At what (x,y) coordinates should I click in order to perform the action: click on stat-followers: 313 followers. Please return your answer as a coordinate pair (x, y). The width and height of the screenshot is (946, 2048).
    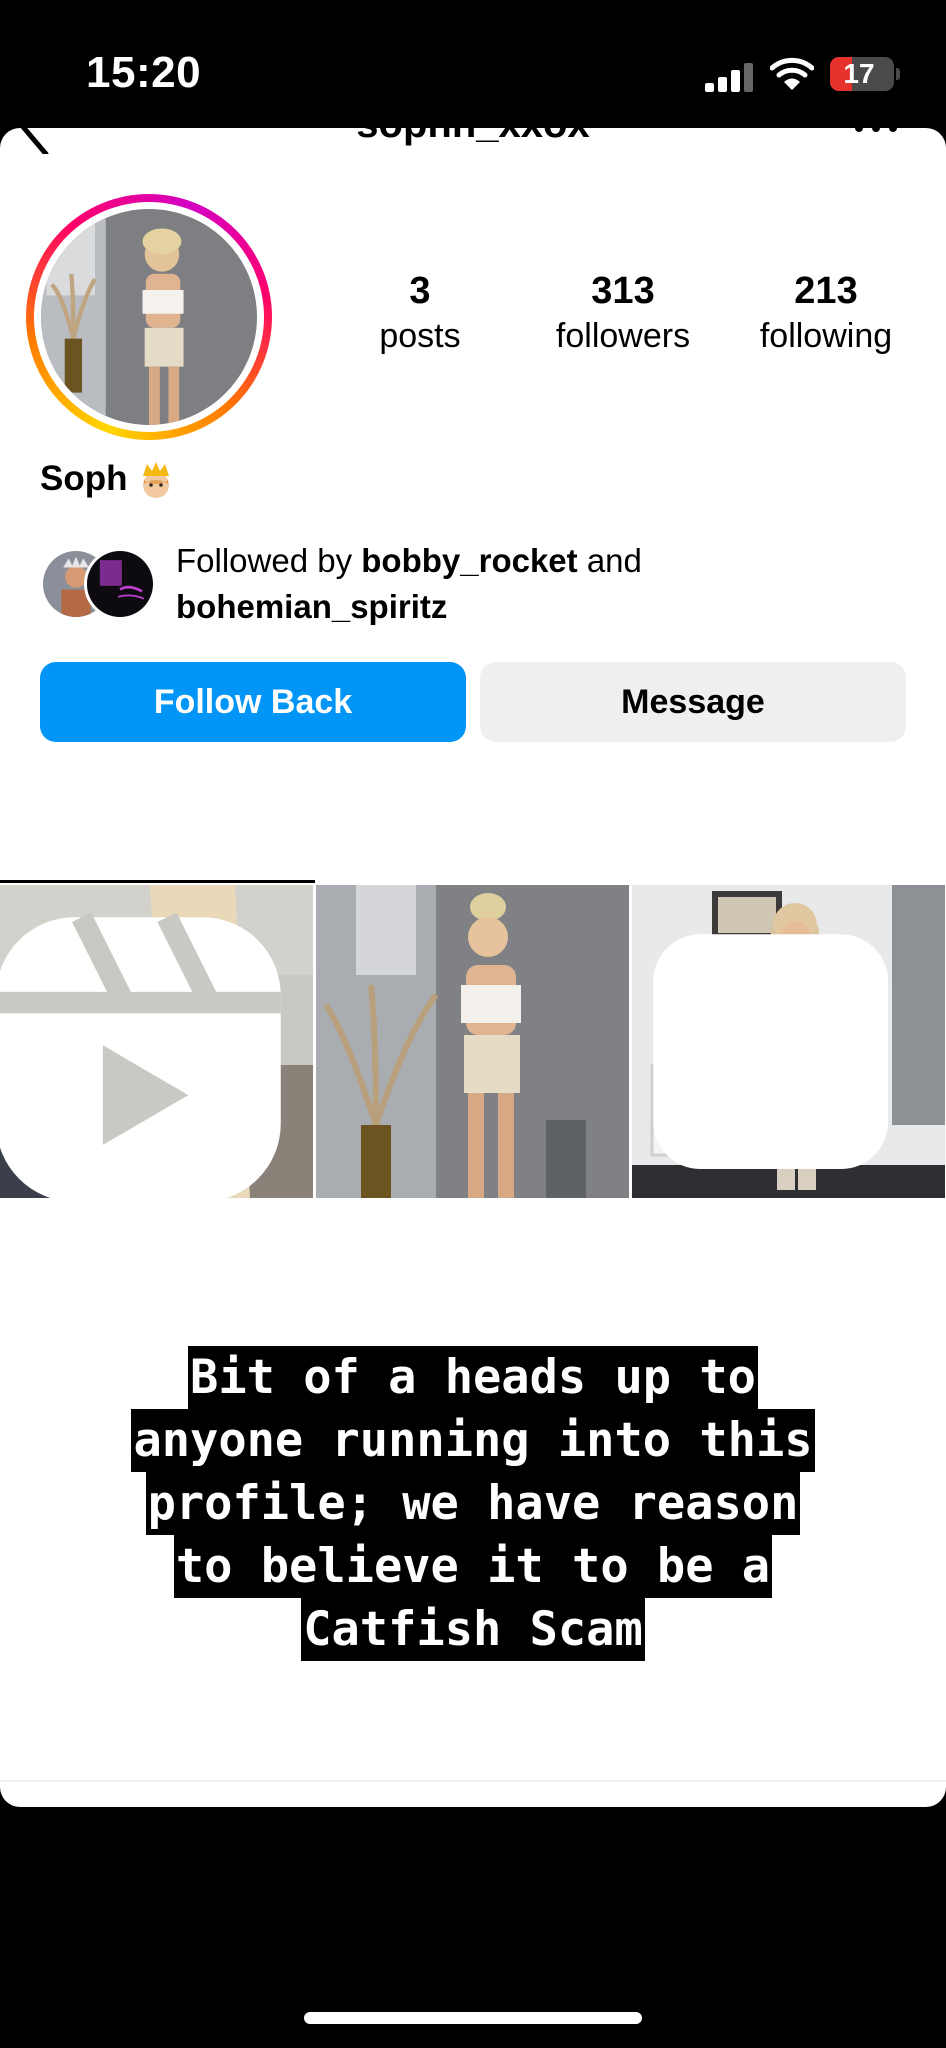
    Looking at the image, I should click on (623, 313).